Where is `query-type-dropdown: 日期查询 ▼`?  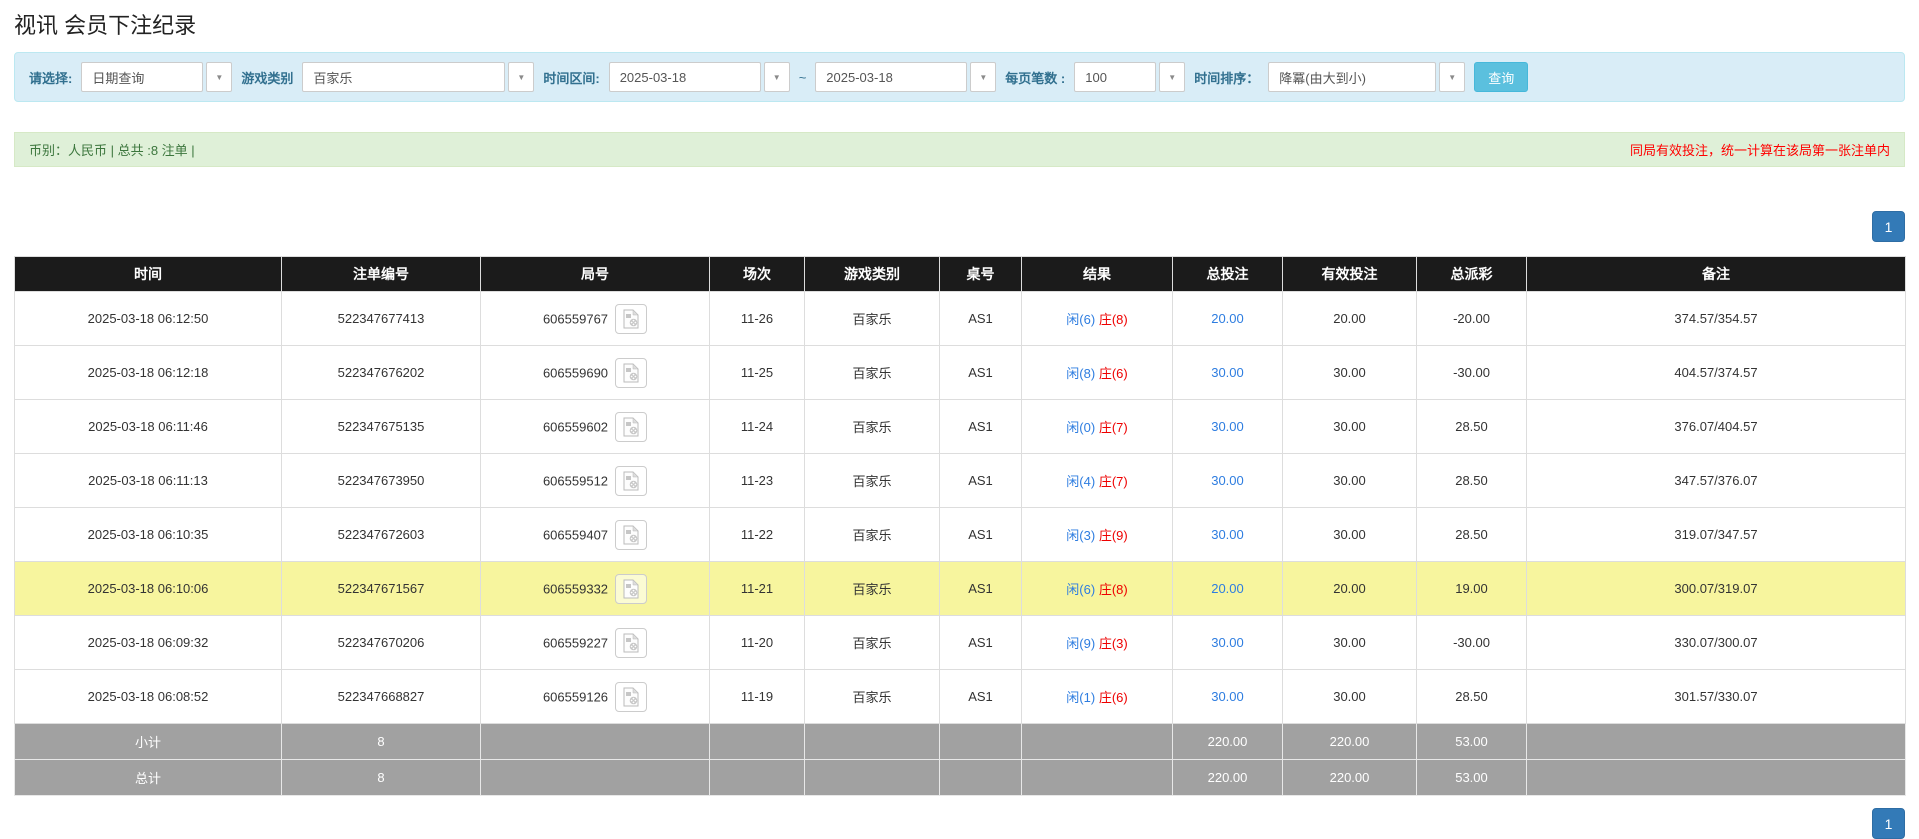
query-type-dropdown: 日期查询 ▼ is located at coordinates (157, 77).